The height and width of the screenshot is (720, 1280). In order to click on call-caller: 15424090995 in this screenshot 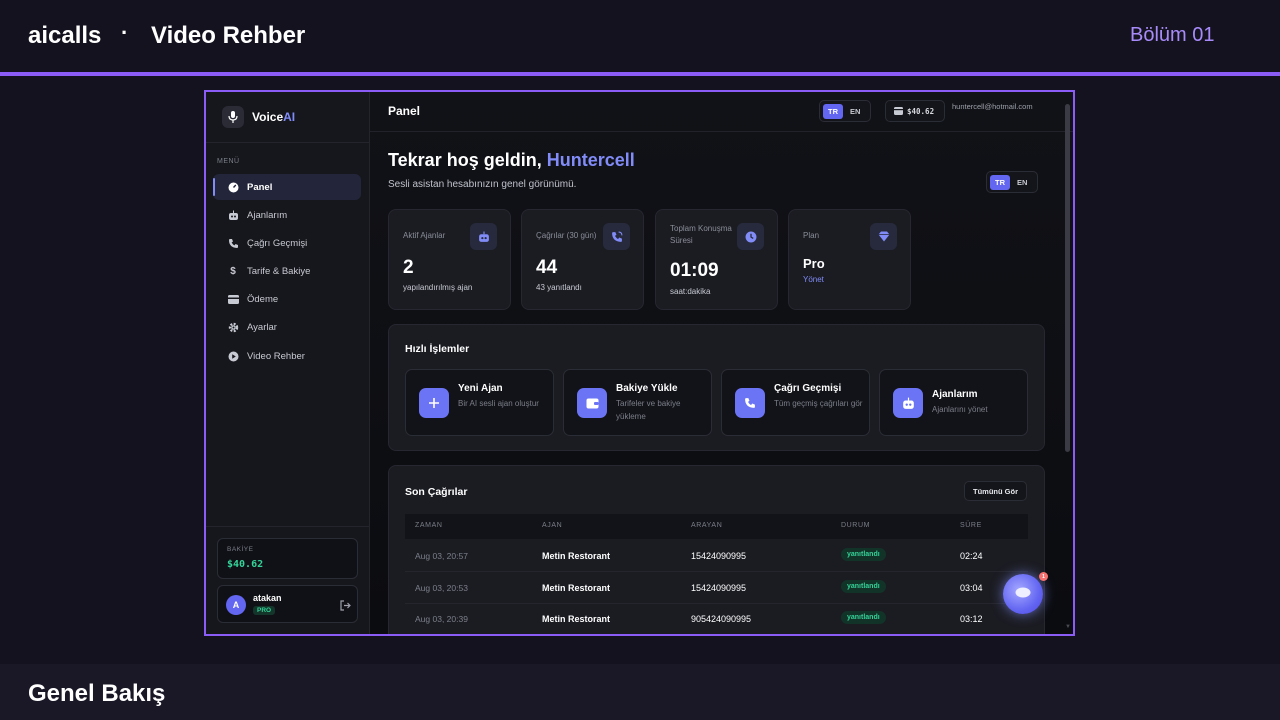, I will do `click(719, 588)`.